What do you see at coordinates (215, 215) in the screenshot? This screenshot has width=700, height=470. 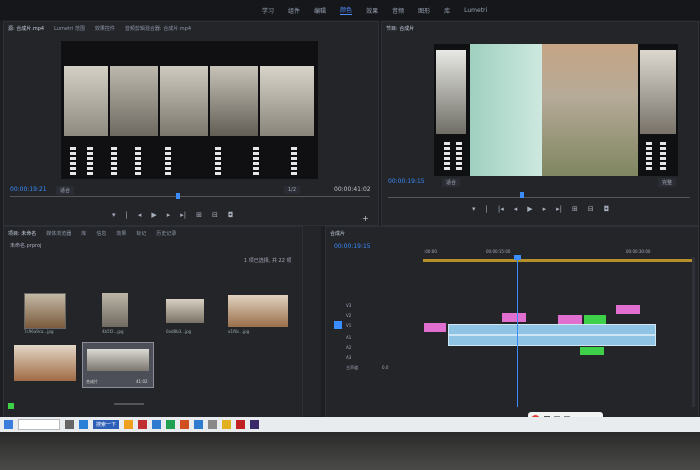 I see `overwrite-icon: ⊟` at bounding box center [215, 215].